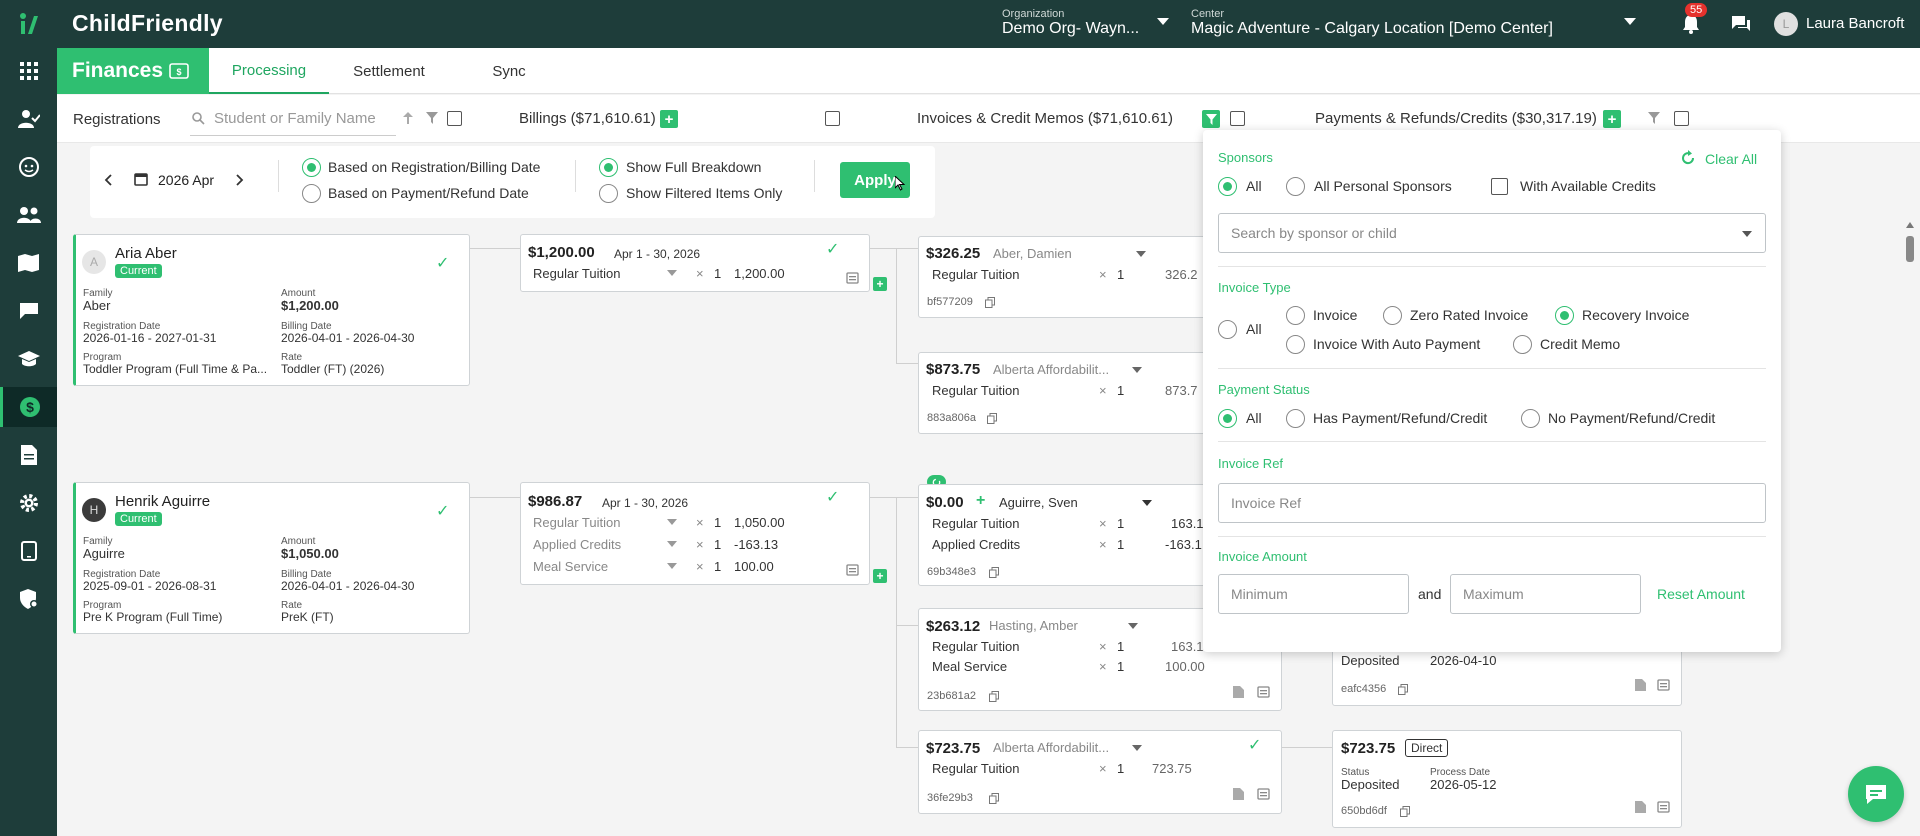  Describe the element at coordinates (1363, 689) in the screenshot. I see `payment-ref: eafc4356` at that location.